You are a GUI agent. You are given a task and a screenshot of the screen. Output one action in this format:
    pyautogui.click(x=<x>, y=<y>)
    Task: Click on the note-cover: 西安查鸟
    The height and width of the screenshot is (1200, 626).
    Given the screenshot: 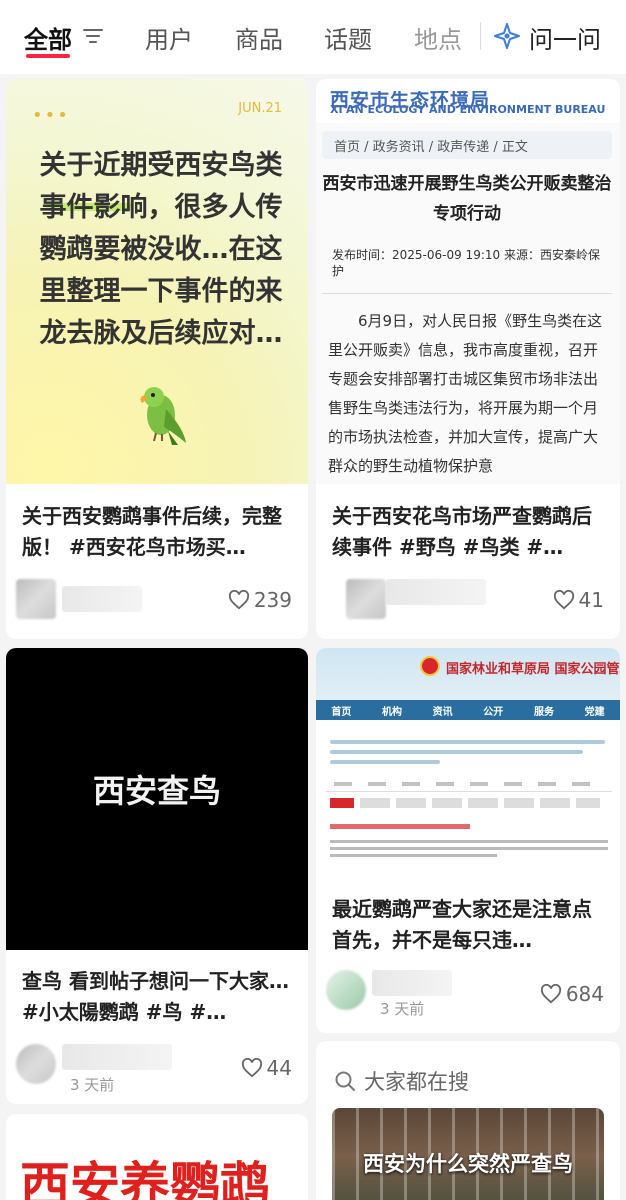 What is the action you would take?
    pyautogui.click(x=157, y=799)
    